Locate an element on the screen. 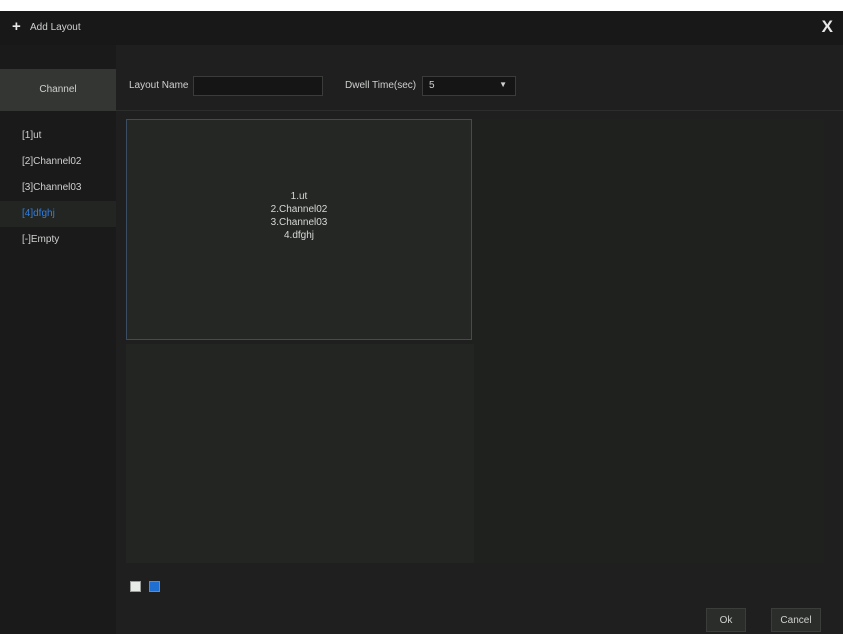 This screenshot has width=843, height=634. channel-item-1: [1]ut is located at coordinates (58, 136).